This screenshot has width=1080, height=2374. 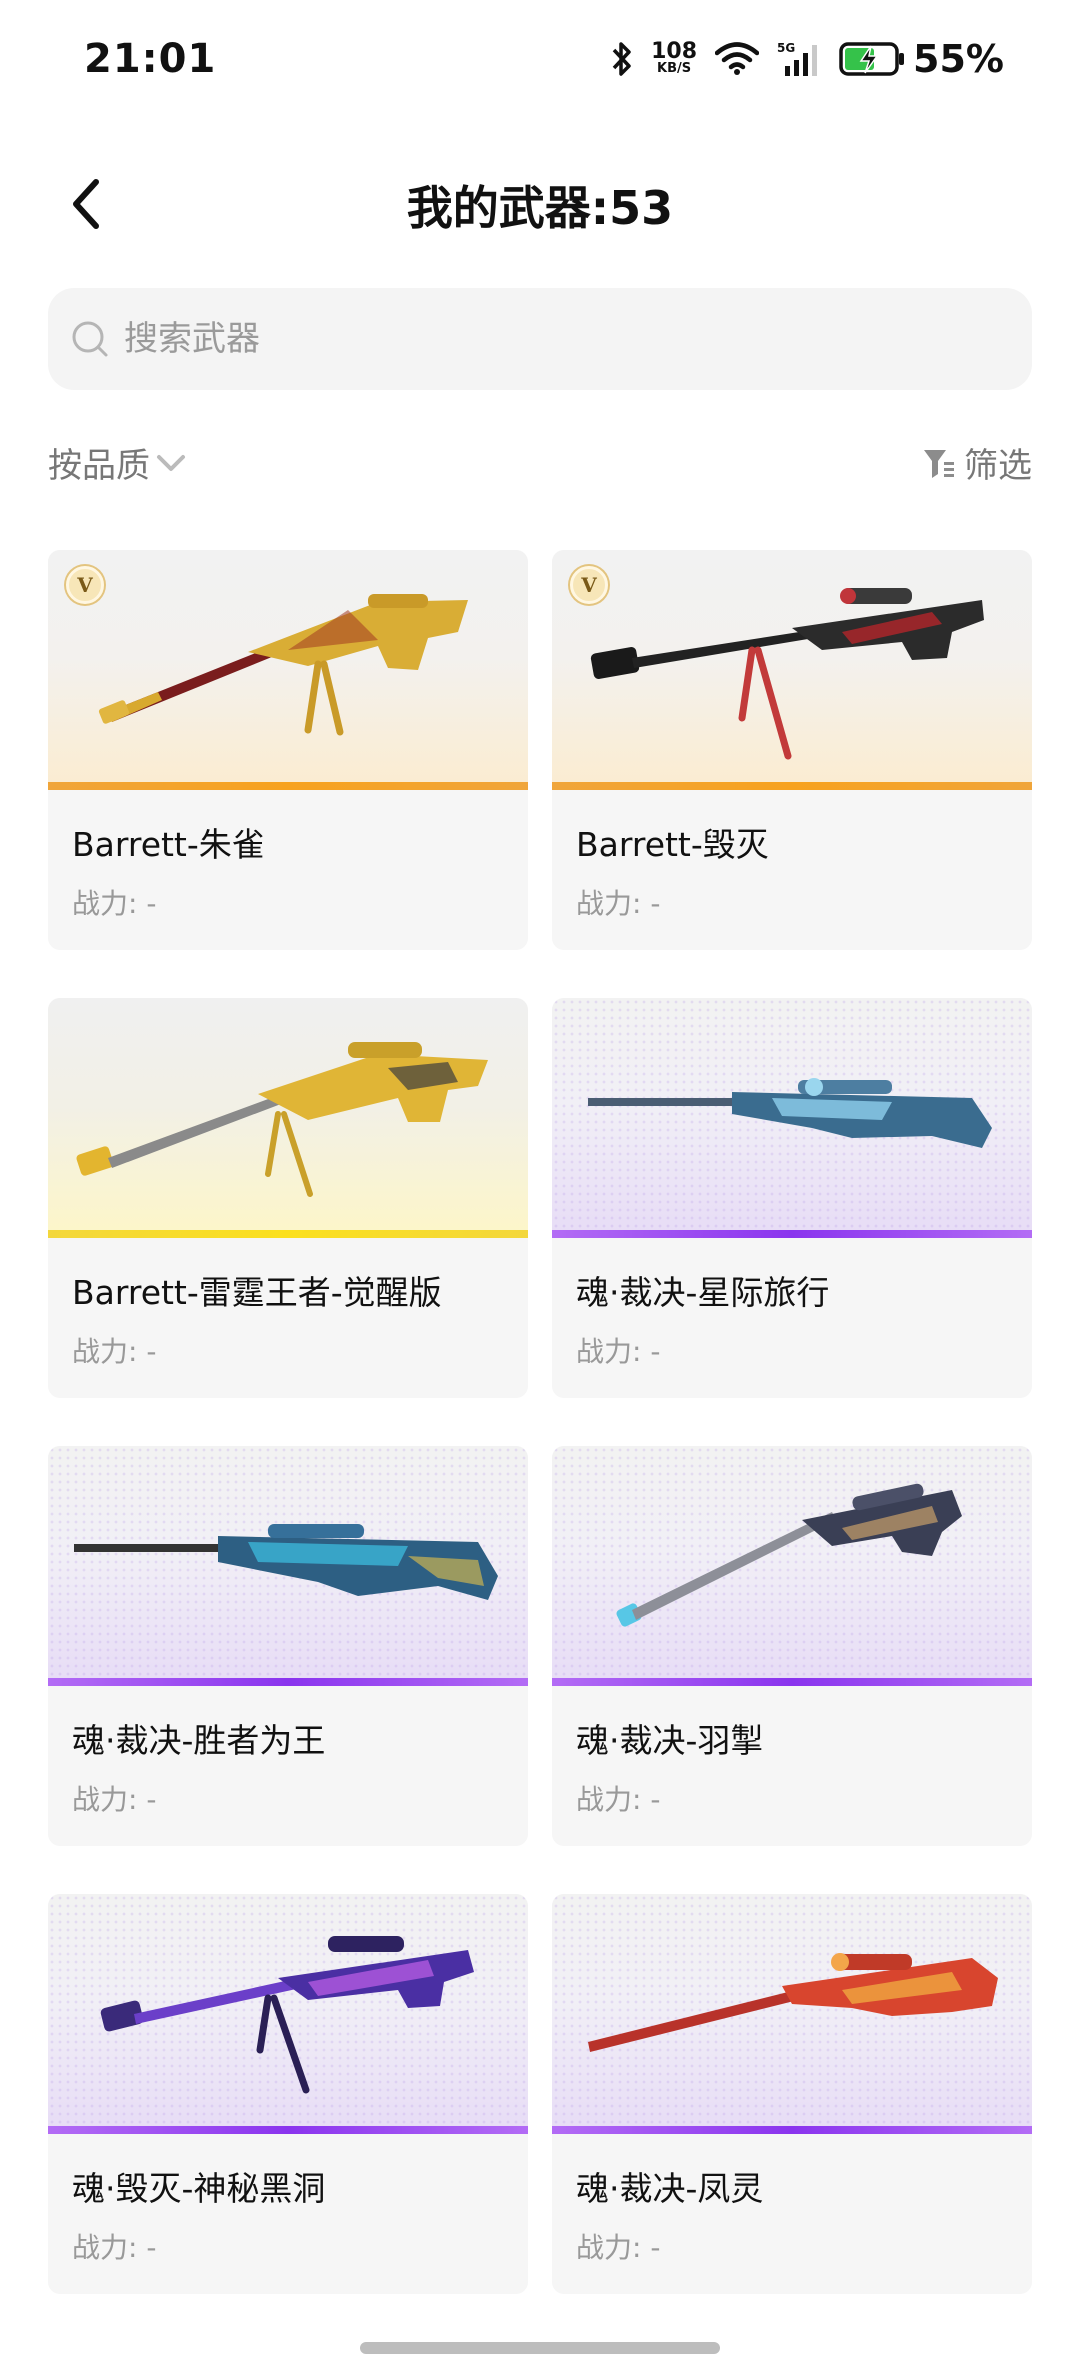 I want to click on weapon-name: 魂·裁决-凤灵, so click(x=670, y=2188).